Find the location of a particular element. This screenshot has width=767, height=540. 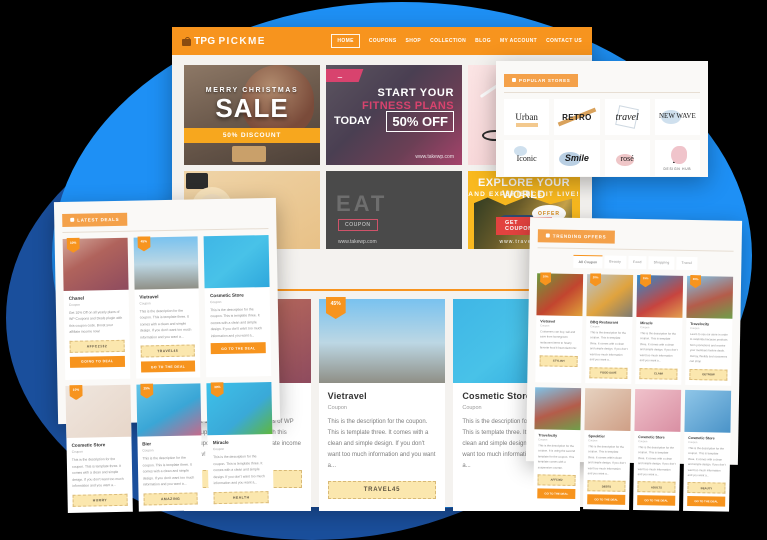

banner-christmas-sale: MERRY CHRISTMAS SALE 50% DISCOUNT is located at coordinates (252, 115).